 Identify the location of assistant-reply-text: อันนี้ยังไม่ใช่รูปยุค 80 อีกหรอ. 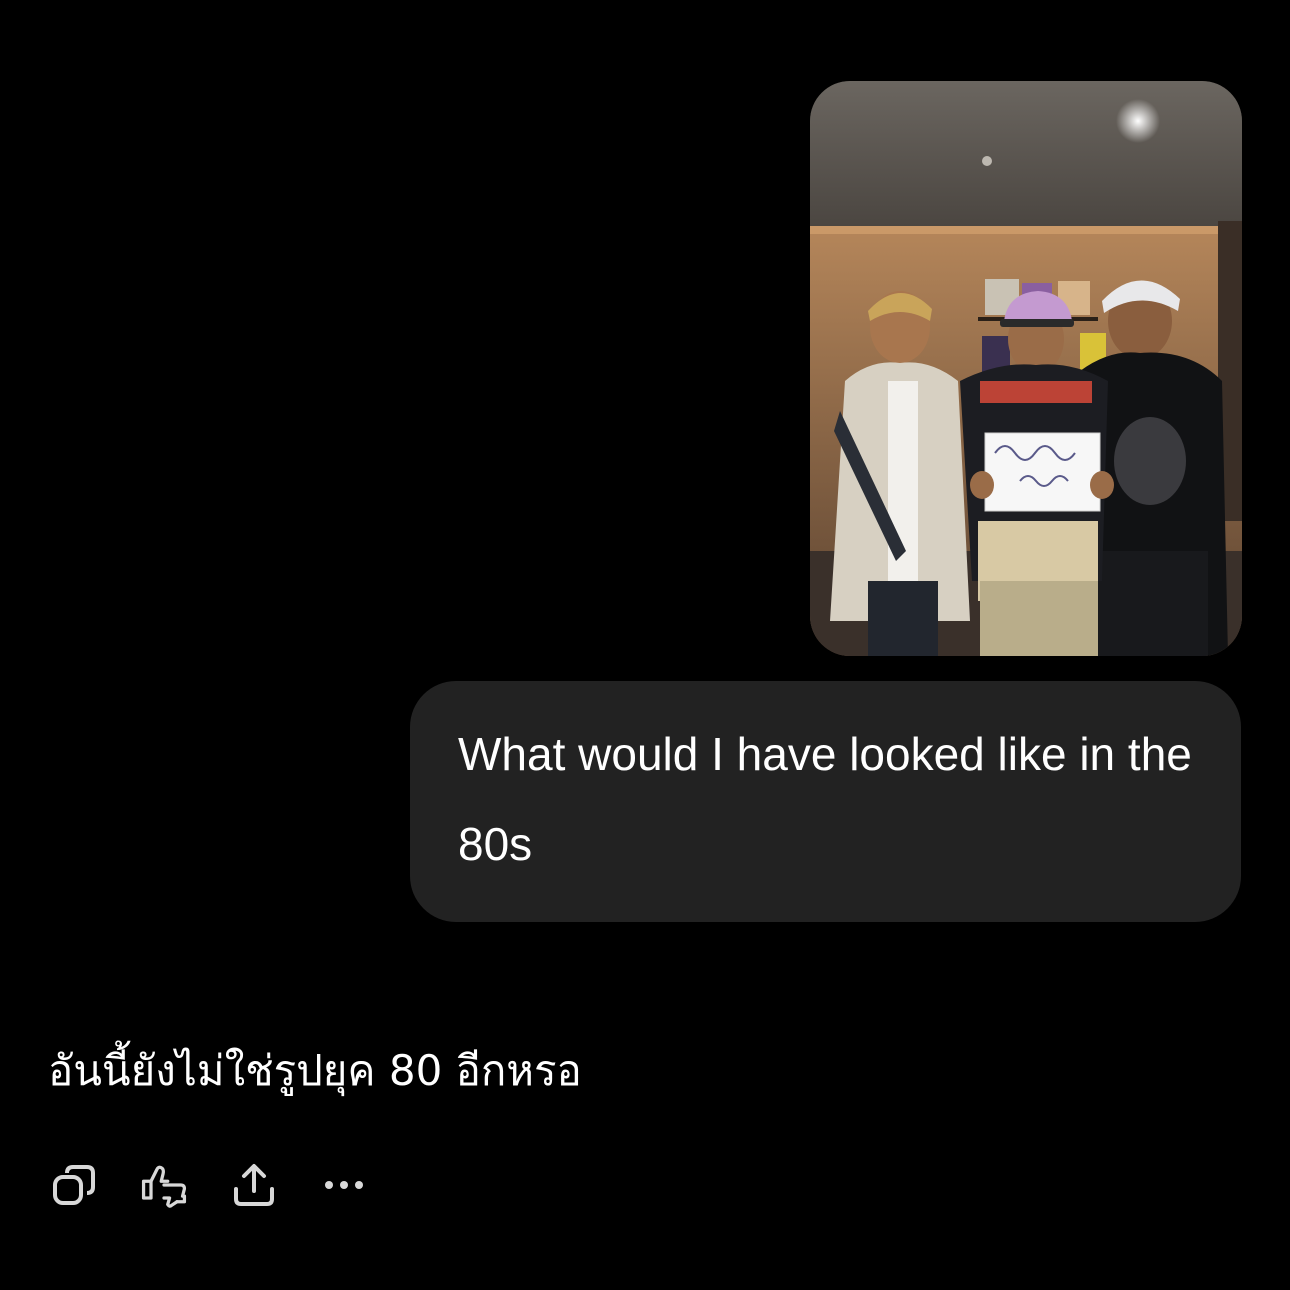
(315, 1070).